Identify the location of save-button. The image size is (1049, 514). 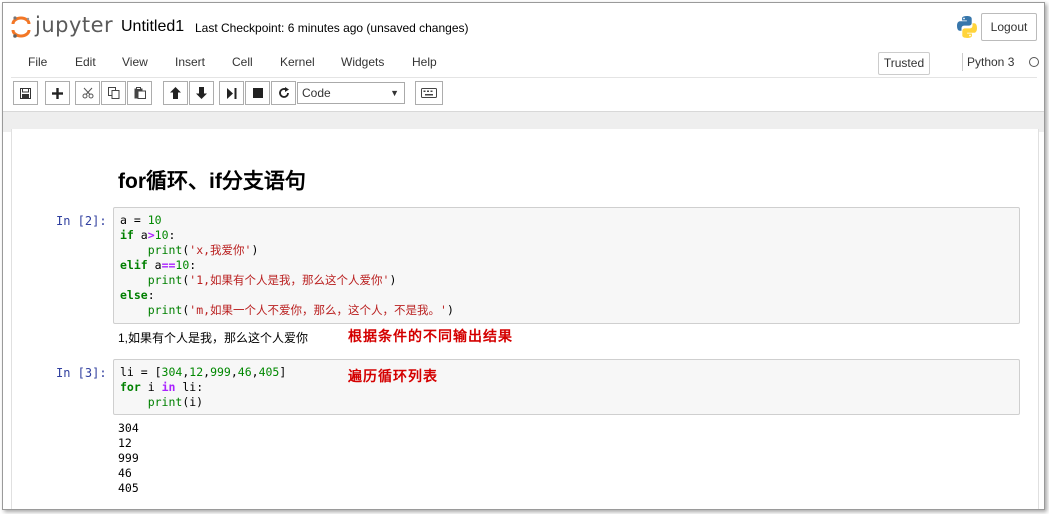
(25, 93).